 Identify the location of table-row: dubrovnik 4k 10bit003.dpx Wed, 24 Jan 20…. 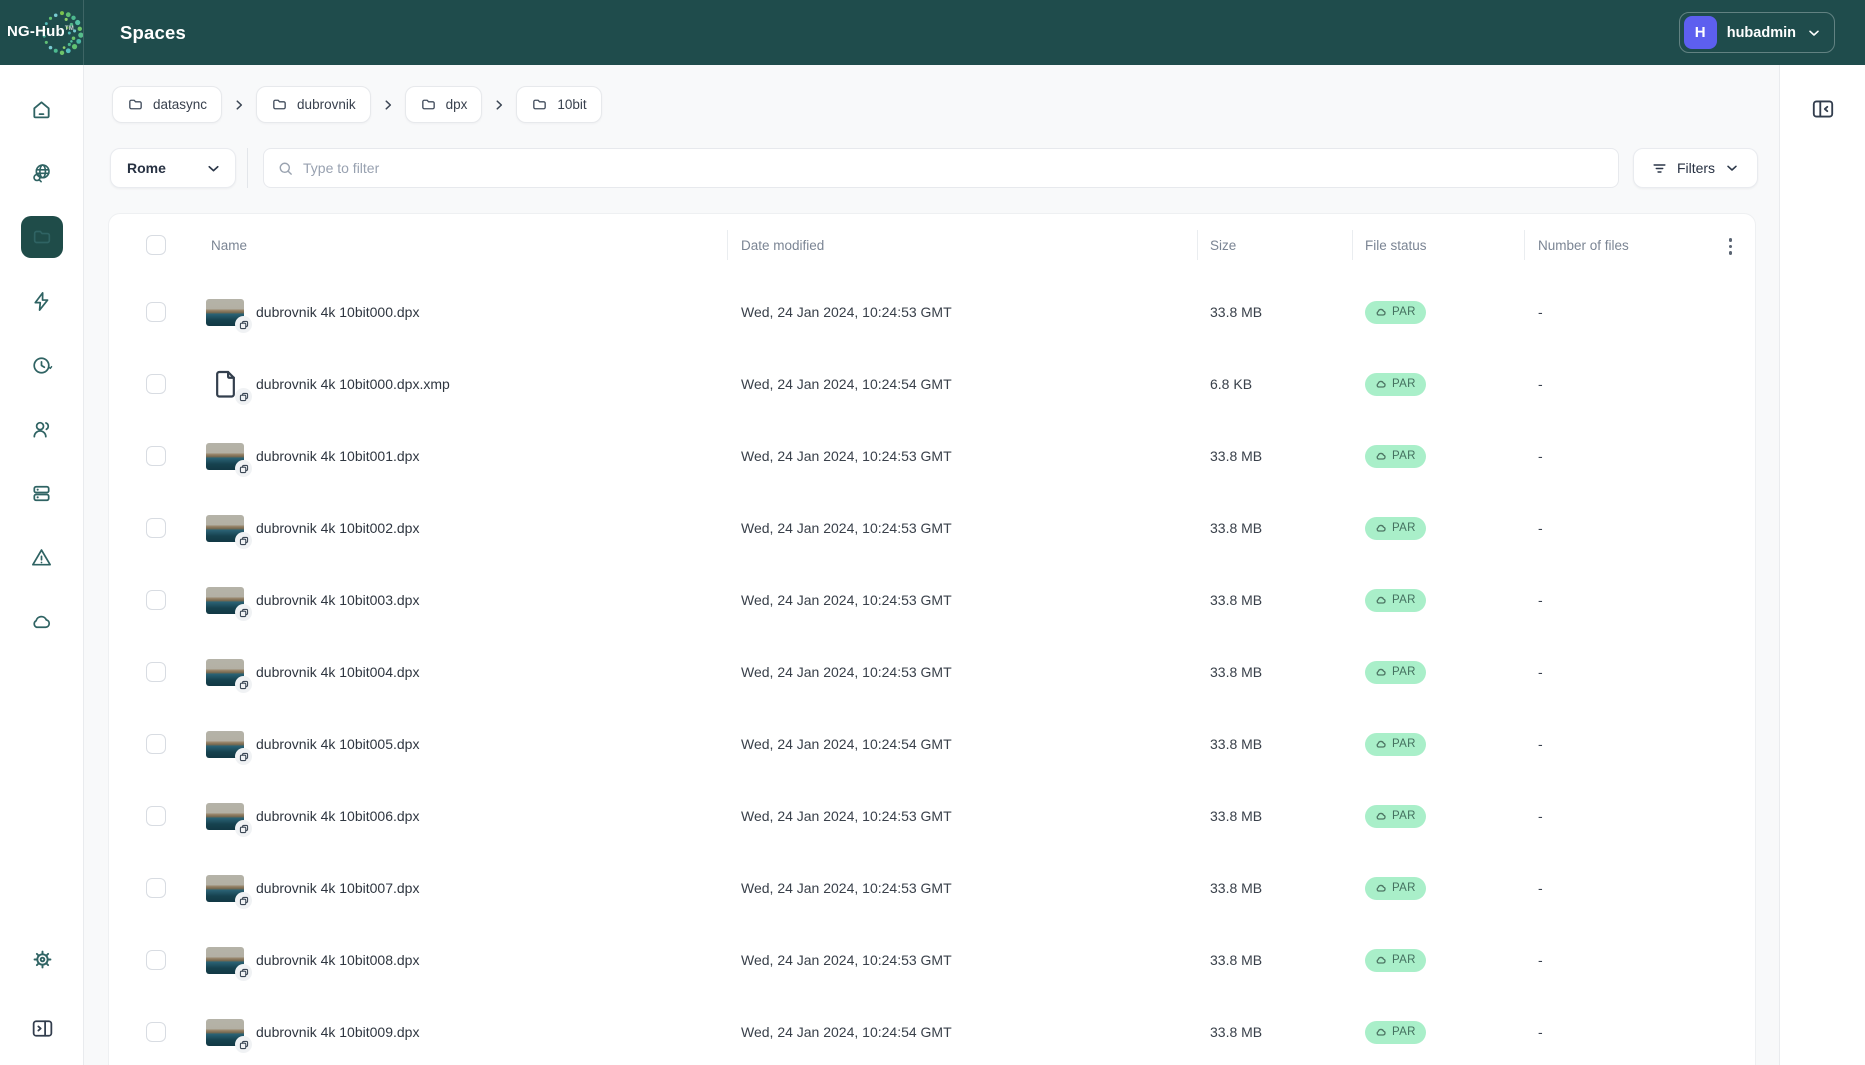
(932, 600).